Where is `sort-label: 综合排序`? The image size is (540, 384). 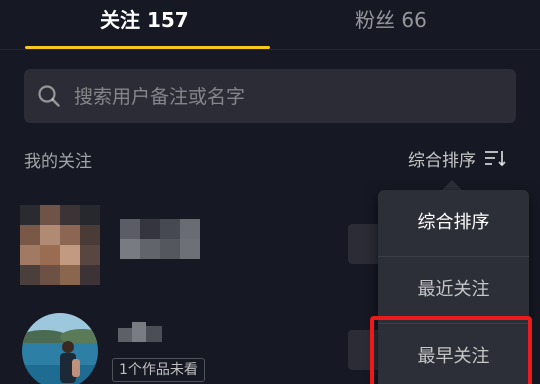 sort-label: 综合排序 is located at coordinates (442, 160).